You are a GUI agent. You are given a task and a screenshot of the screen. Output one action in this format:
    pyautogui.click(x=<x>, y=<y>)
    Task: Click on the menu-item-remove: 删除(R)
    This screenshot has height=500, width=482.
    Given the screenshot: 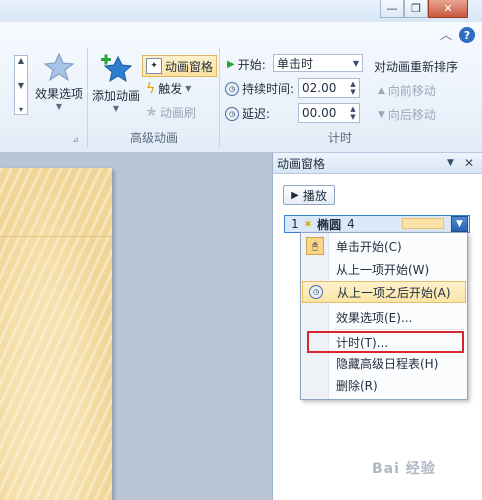 What is the action you would take?
    pyautogui.click(x=384, y=385)
    